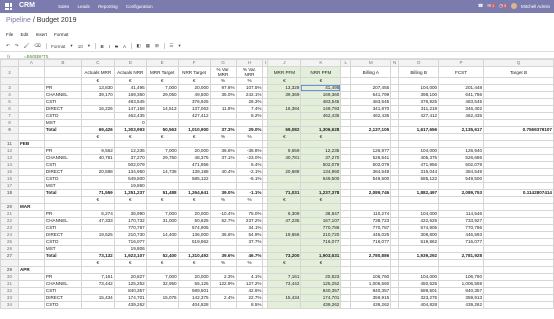 Image resolution: width=554 pixels, height=319 pixels. I want to click on cell: 549,500, so click(130, 179).